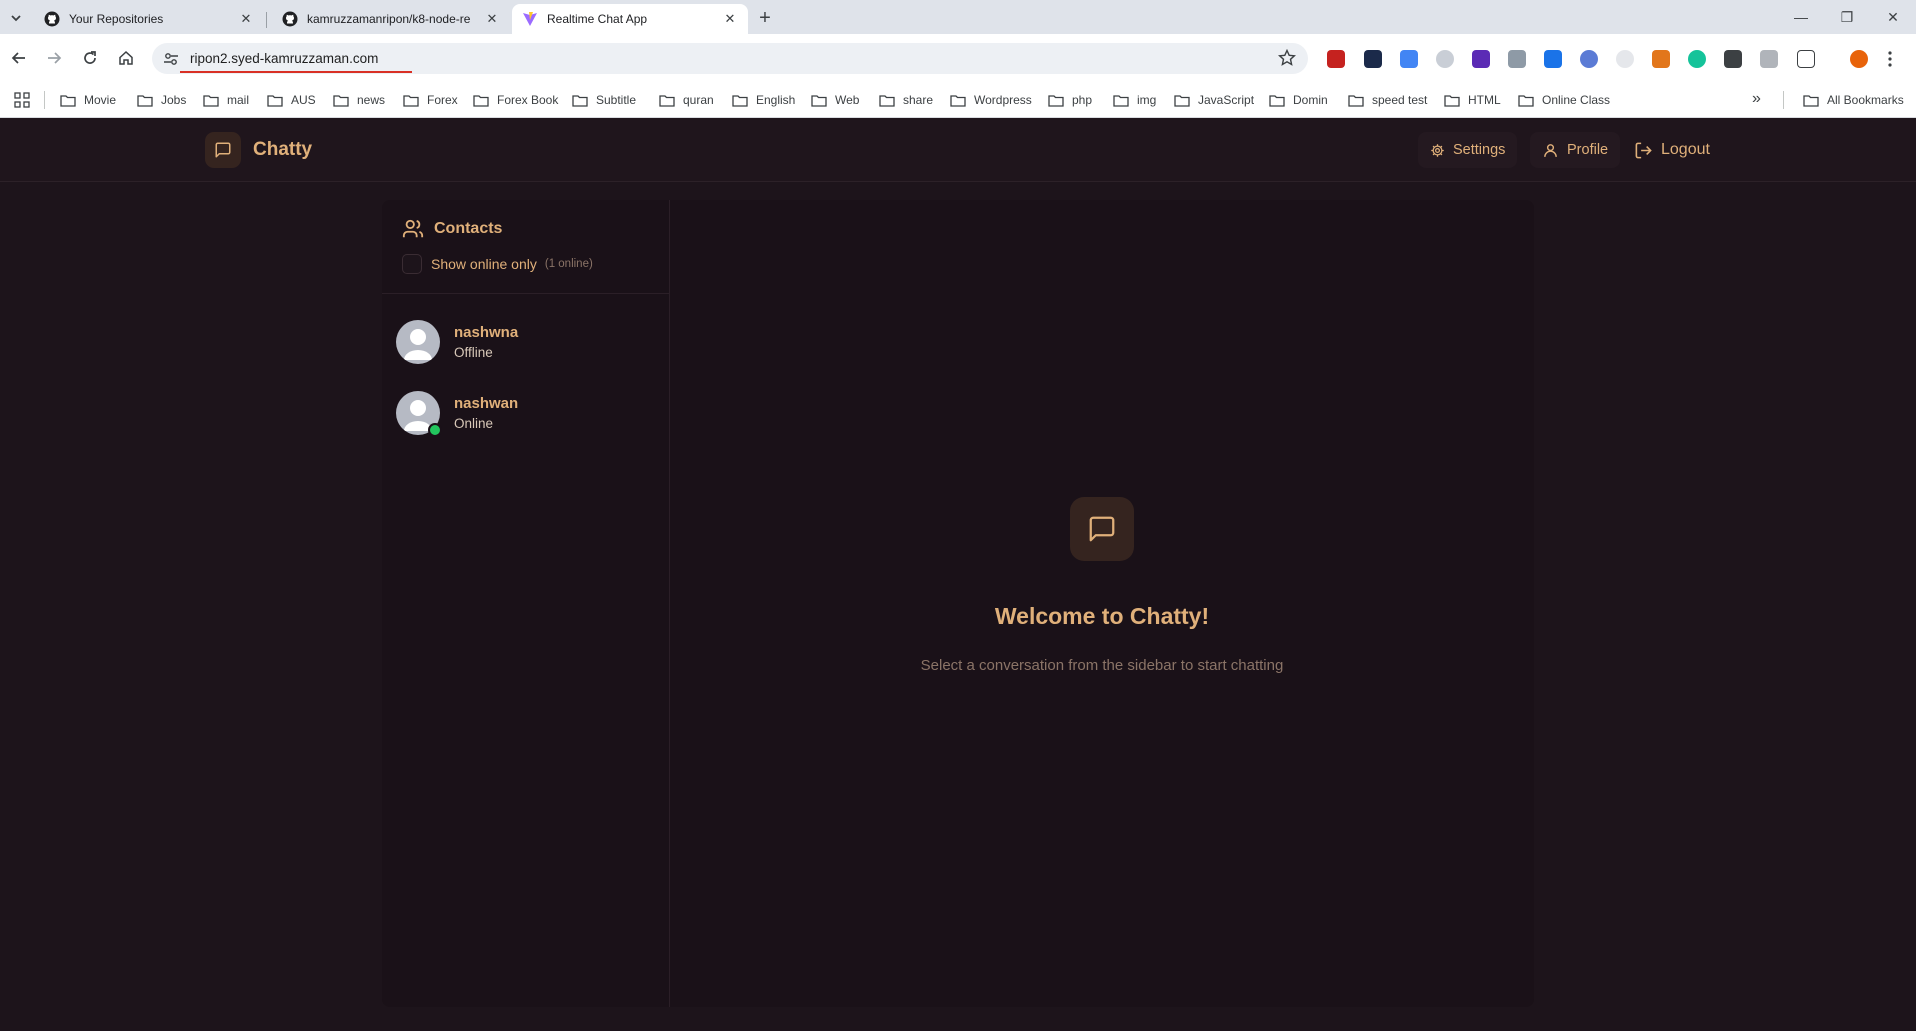 The height and width of the screenshot is (1031, 1916). Describe the element at coordinates (100, 100) in the screenshot. I see `bookmark-label: Movie` at that location.